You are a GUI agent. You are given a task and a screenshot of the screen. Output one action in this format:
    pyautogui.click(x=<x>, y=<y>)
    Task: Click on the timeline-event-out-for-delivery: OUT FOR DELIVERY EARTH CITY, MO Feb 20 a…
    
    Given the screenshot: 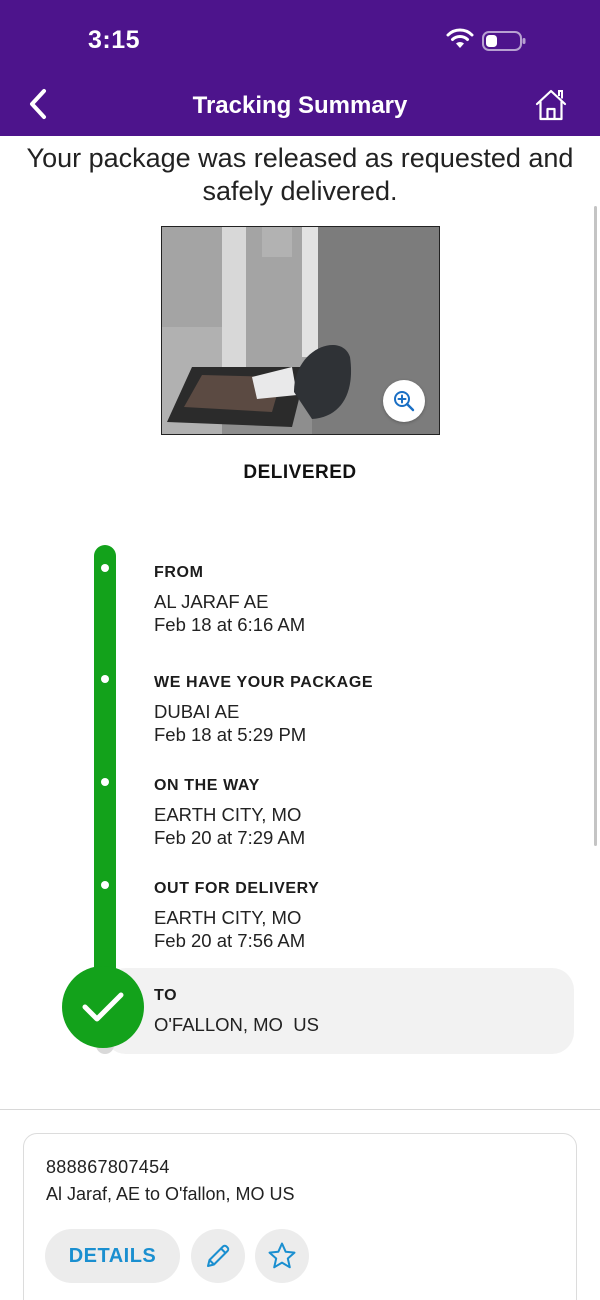 What is the action you would take?
    pyautogui.click(x=236, y=916)
    